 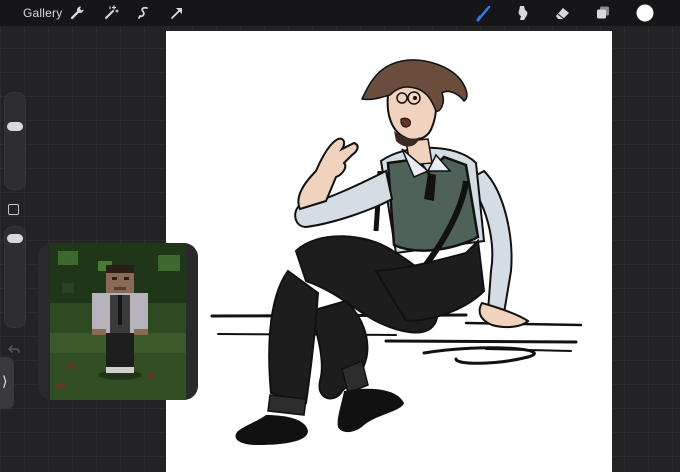 I want to click on layers-icon, so click(x=603, y=13).